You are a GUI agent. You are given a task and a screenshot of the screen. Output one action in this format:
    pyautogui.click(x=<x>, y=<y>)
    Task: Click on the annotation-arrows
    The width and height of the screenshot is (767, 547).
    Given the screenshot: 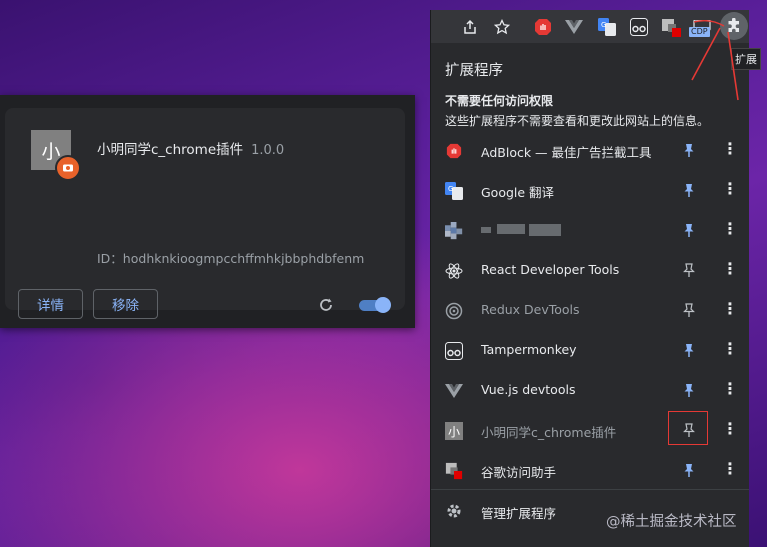 What is the action you would take?
    pyautogui.click(x=715, y=60)
    